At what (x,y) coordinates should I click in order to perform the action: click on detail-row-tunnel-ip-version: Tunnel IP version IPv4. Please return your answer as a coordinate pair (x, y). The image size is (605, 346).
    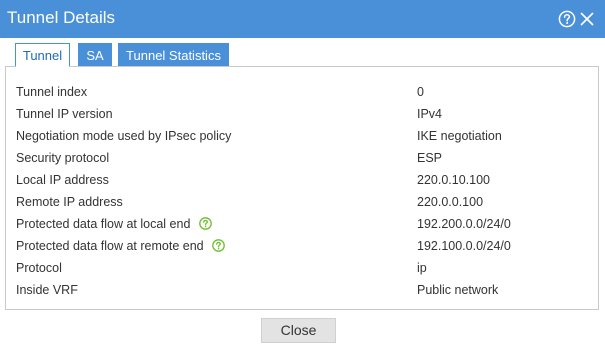
    Looking at the image, I should click on (306, 114).